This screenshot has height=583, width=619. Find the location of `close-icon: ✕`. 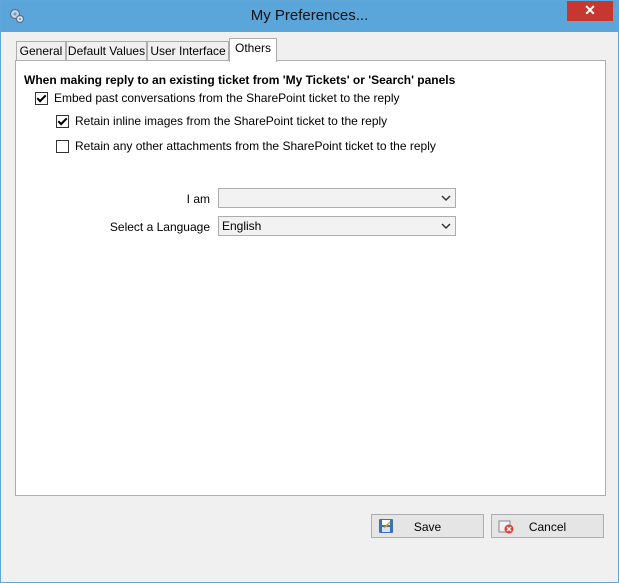

close-icon: ✕ is located at coordinates (590, 10).